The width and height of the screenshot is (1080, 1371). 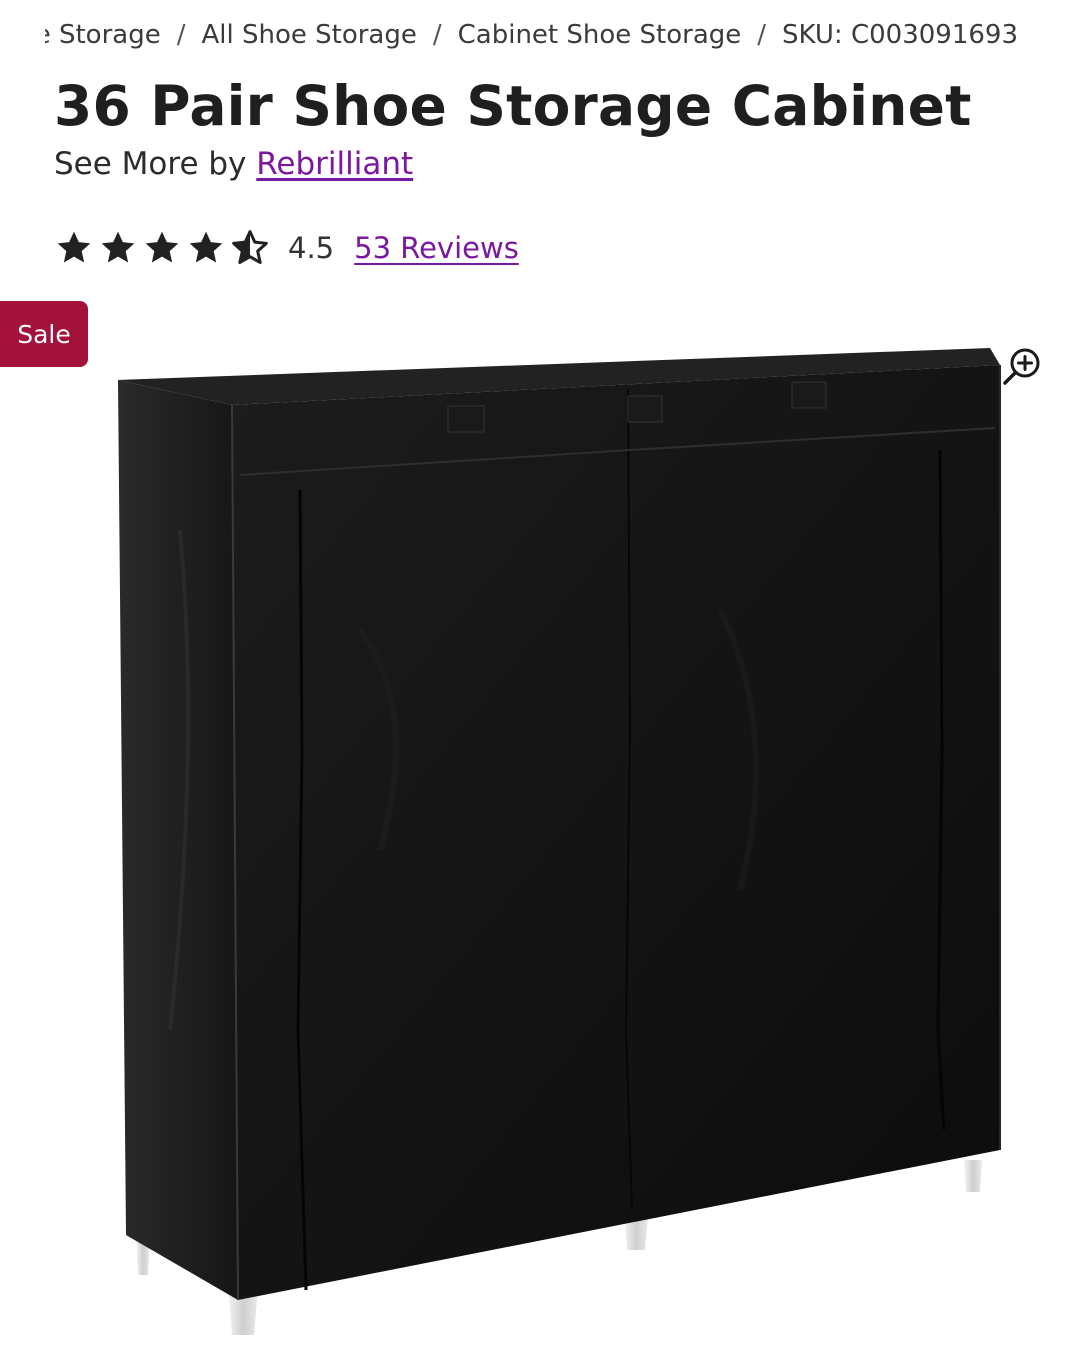 I want to click on star-rating, so click(x=164, y=248).